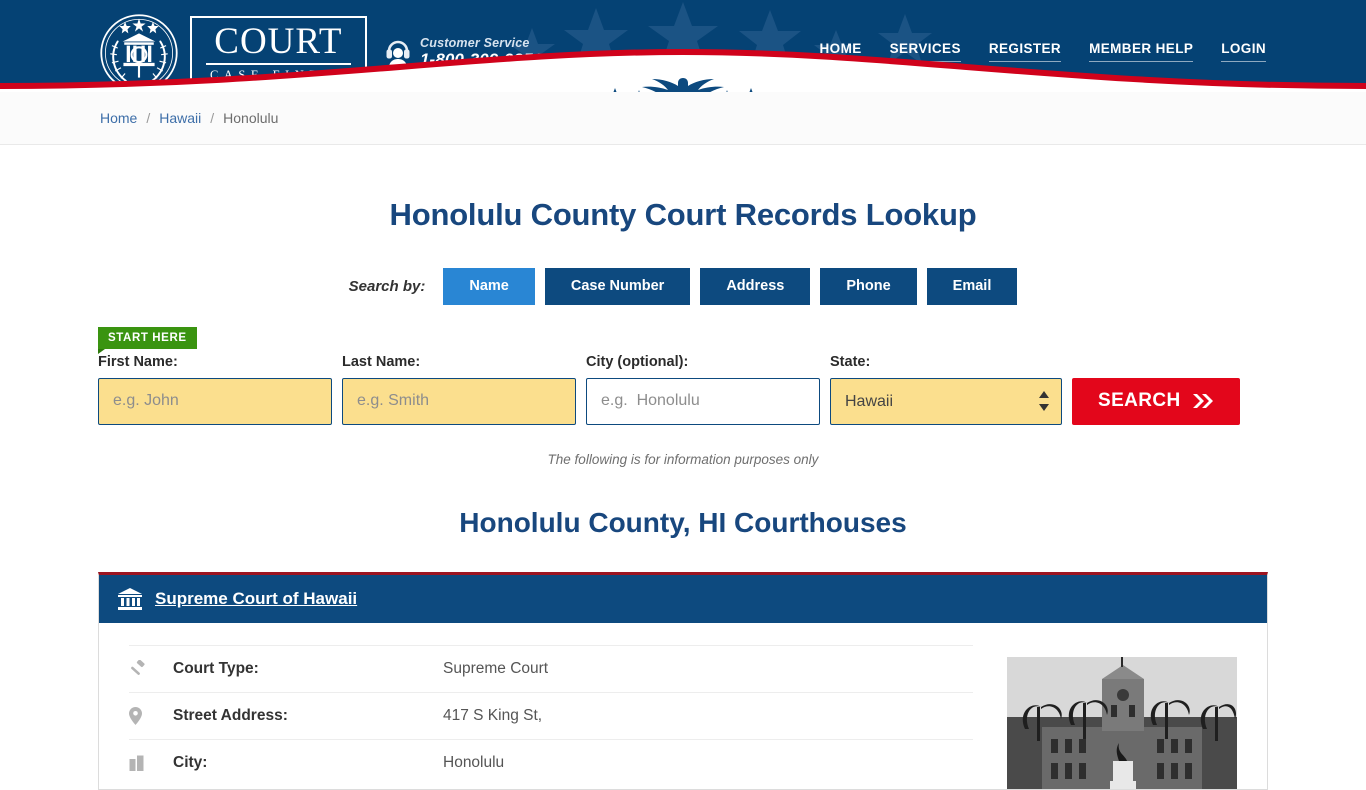 Image resolution: width=1366 pixels, height=790 pixels. What do you see at coordinates (683, 598) in the screenshot?
I see `court-card-header: Supreme Court of Hawaii` at bounding box center [683, 598].